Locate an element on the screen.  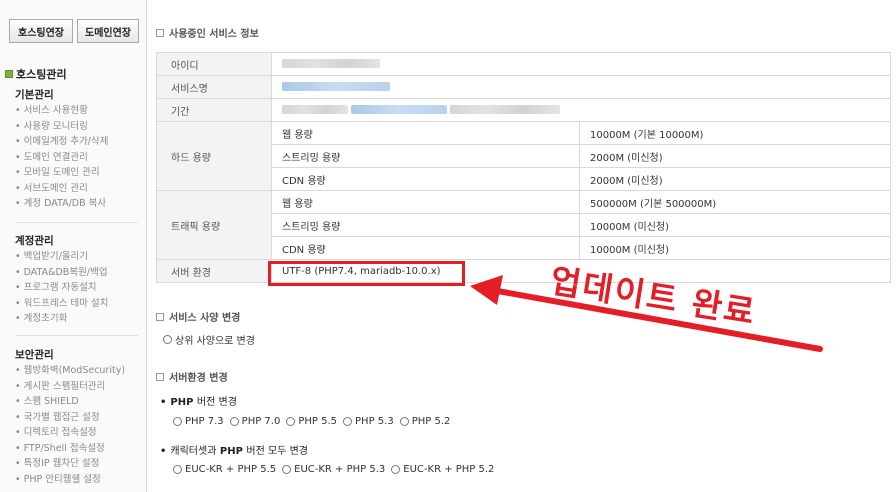
radio-option: EUC-KR + PHP 5.2 is located at coordinates (442, 469).